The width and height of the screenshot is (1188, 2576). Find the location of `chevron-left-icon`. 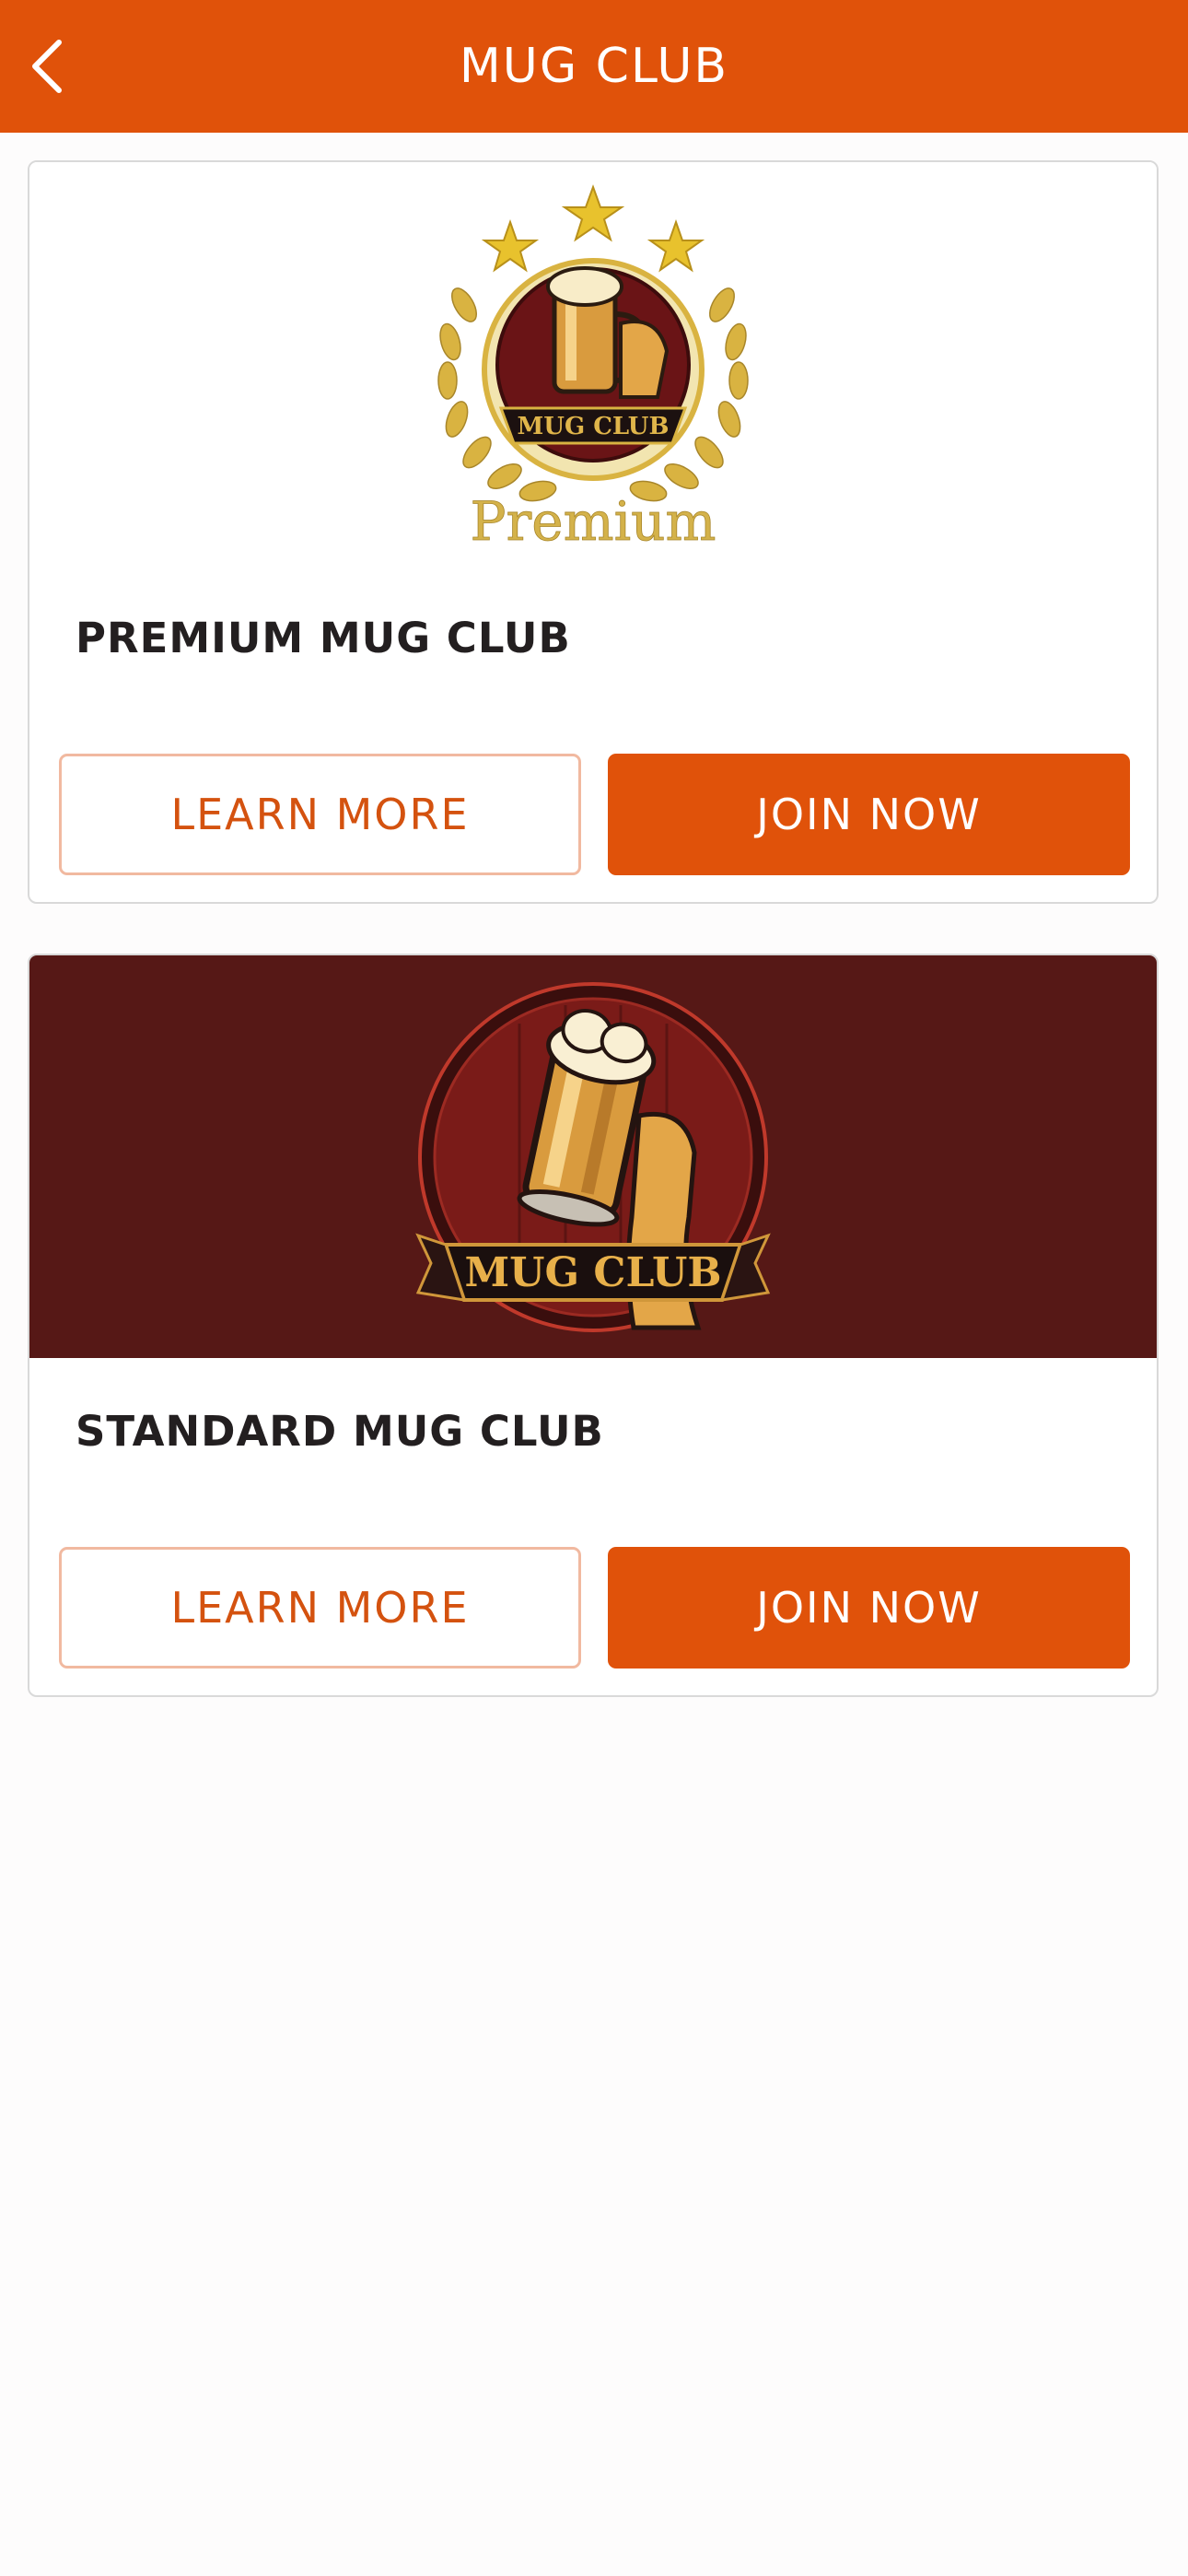

chevron-left-icon is located at coordinates (47, 66).